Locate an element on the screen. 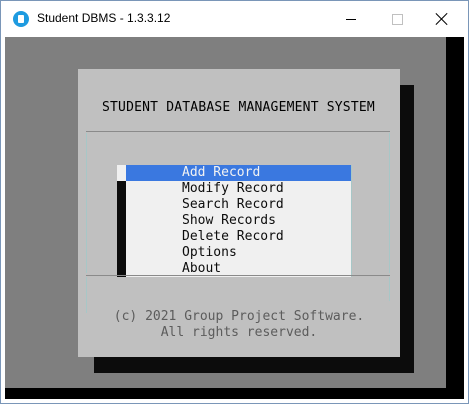 Image resolution: width=469 pixels, height=404 pixels. rights-text: All rights reserved. is located at coordinates (239, 332).